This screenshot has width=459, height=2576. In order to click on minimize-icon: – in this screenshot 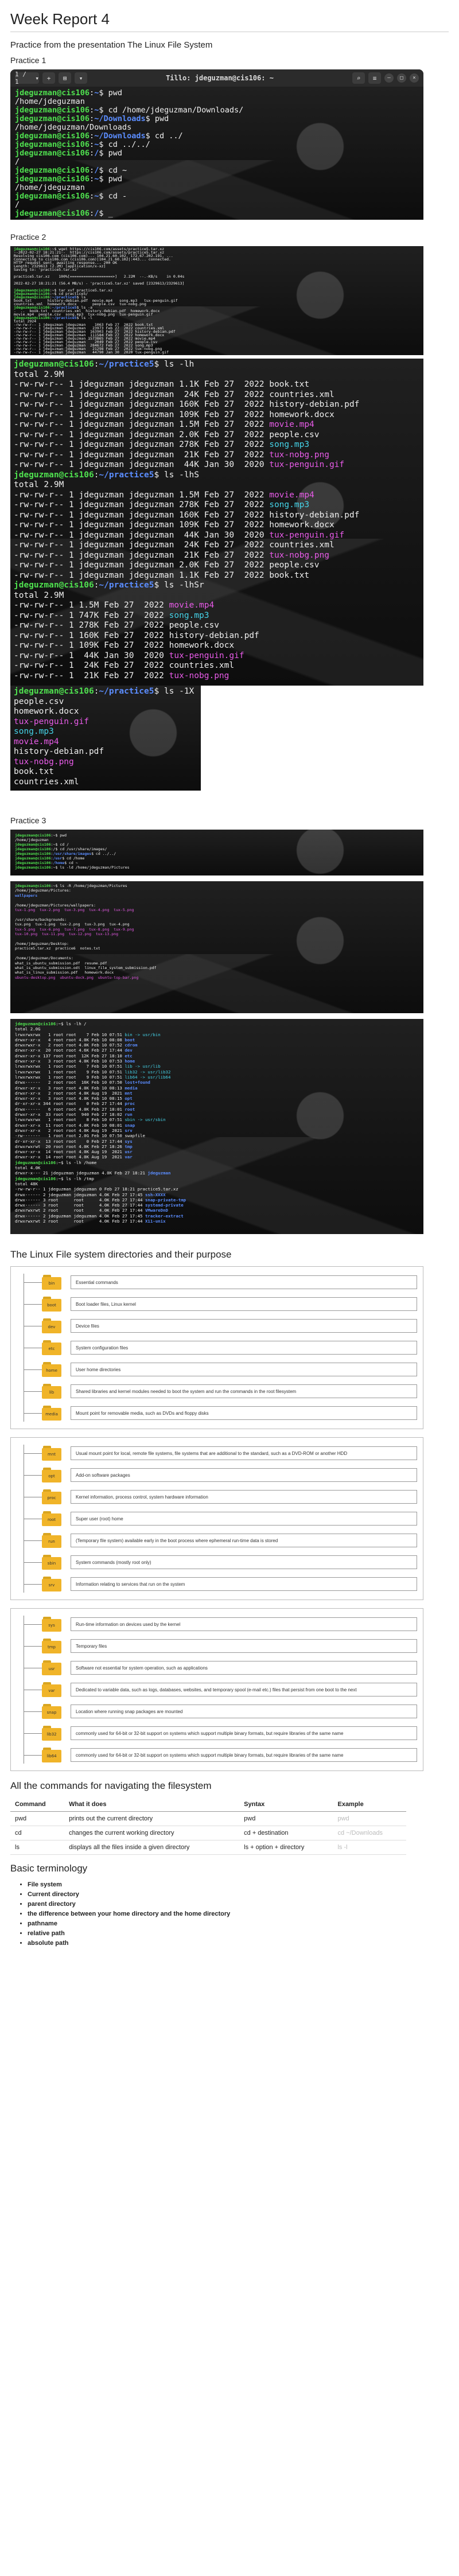, I will do `click(389, 78)`.